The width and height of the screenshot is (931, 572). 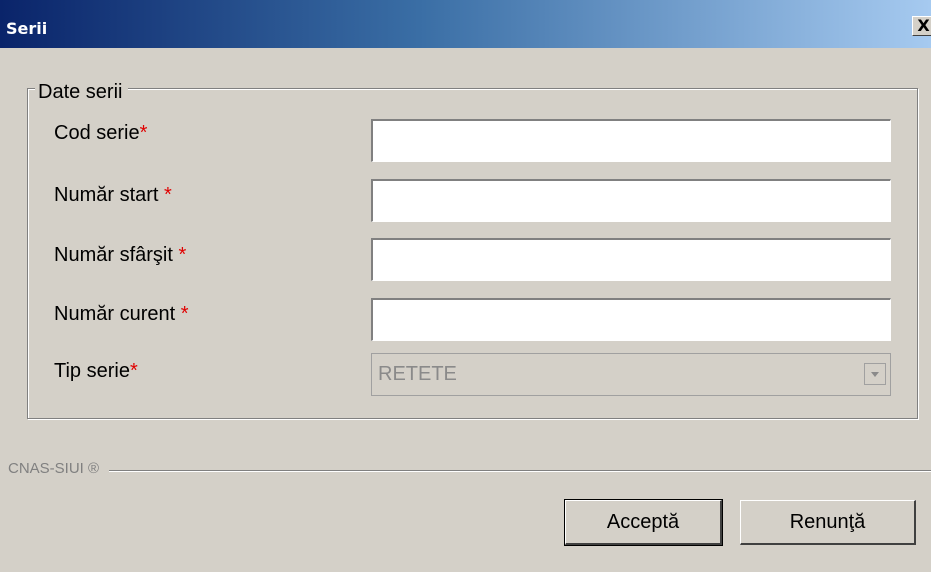 I want to click on footer-separator, so click(x=469, y=471).